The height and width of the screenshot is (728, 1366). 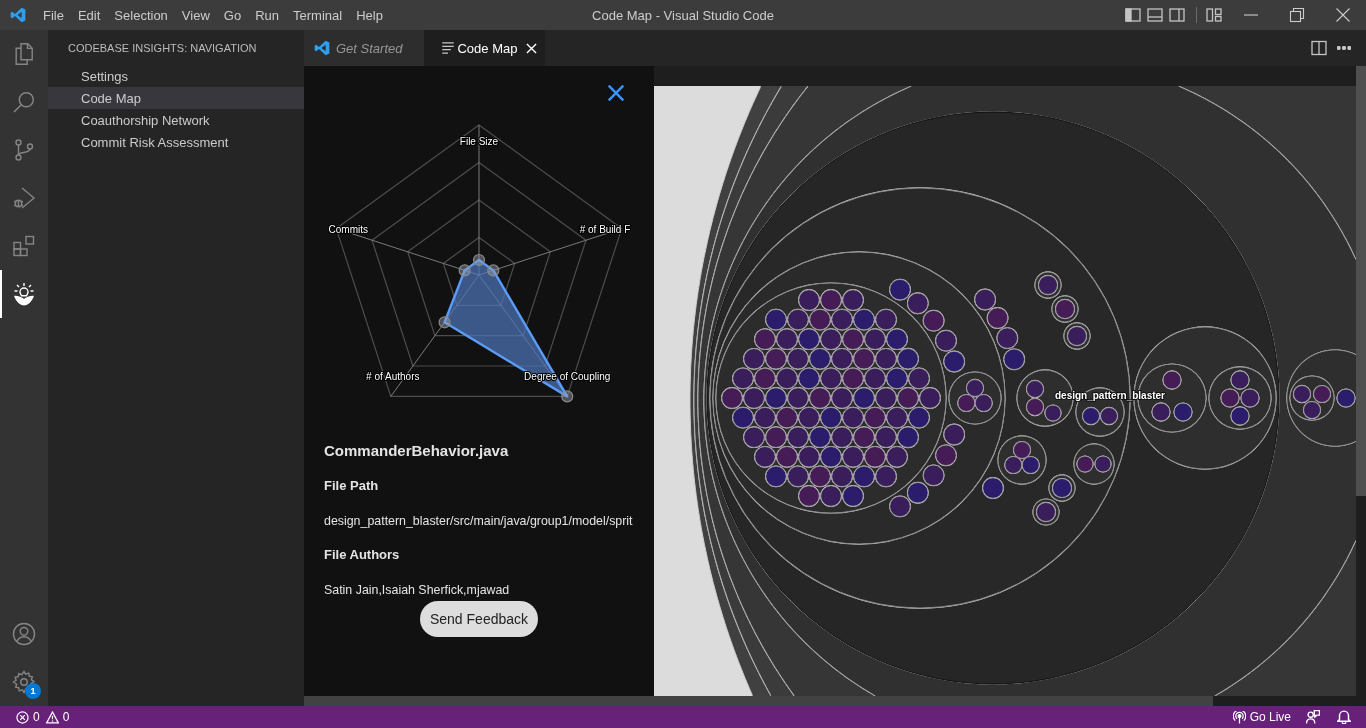 I want to click on search-icon, so click(x=24, y=102).